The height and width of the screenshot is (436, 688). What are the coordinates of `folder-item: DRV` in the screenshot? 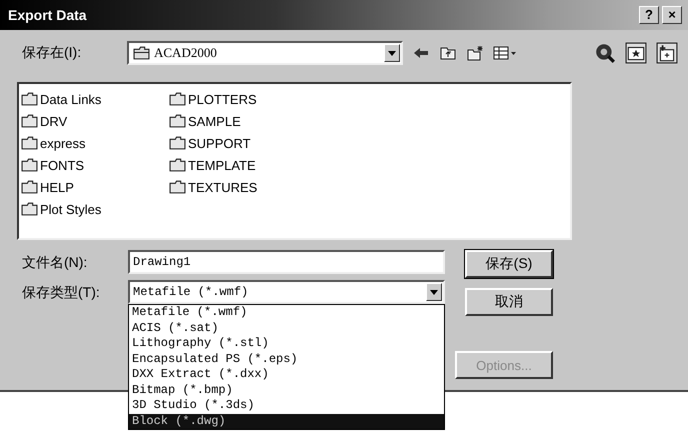 It's located at (95, 121).